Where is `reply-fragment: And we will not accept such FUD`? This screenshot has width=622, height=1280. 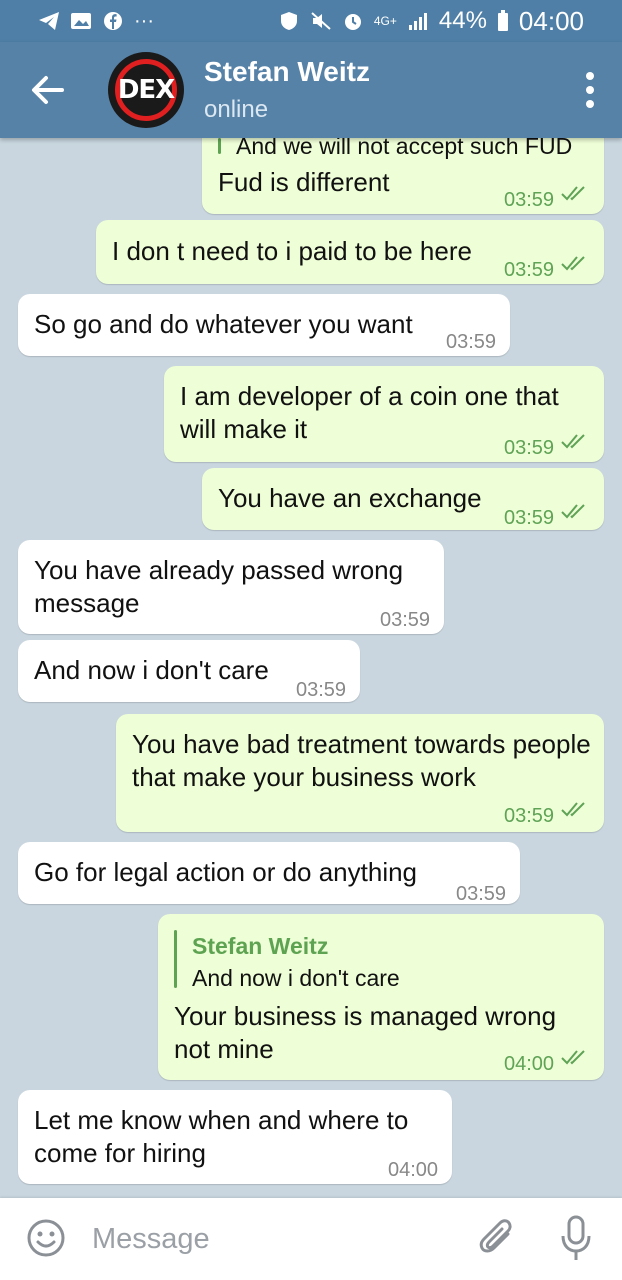 reply-fragment: And we will not accept such FUD is located at coordinates (404, 148).